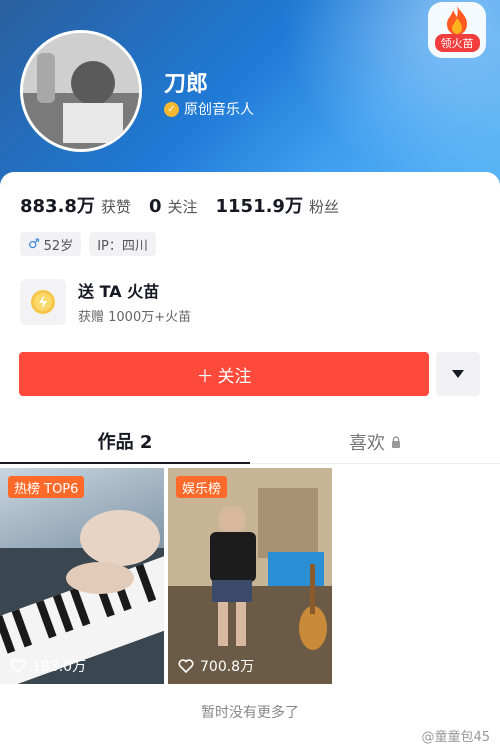 This screenshot has width=500, height=750. Describe the element at coordinates (182, 207) in the screenshot. I see `following-label: 关注` at that location.